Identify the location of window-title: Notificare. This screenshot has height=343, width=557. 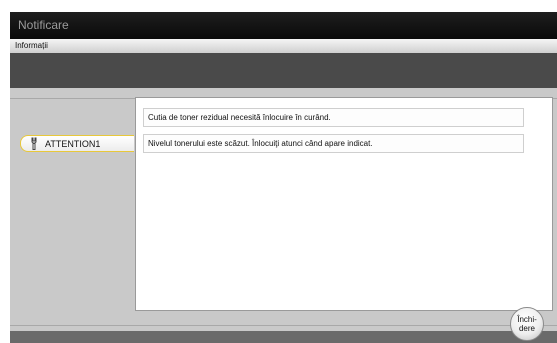
(43, 25).